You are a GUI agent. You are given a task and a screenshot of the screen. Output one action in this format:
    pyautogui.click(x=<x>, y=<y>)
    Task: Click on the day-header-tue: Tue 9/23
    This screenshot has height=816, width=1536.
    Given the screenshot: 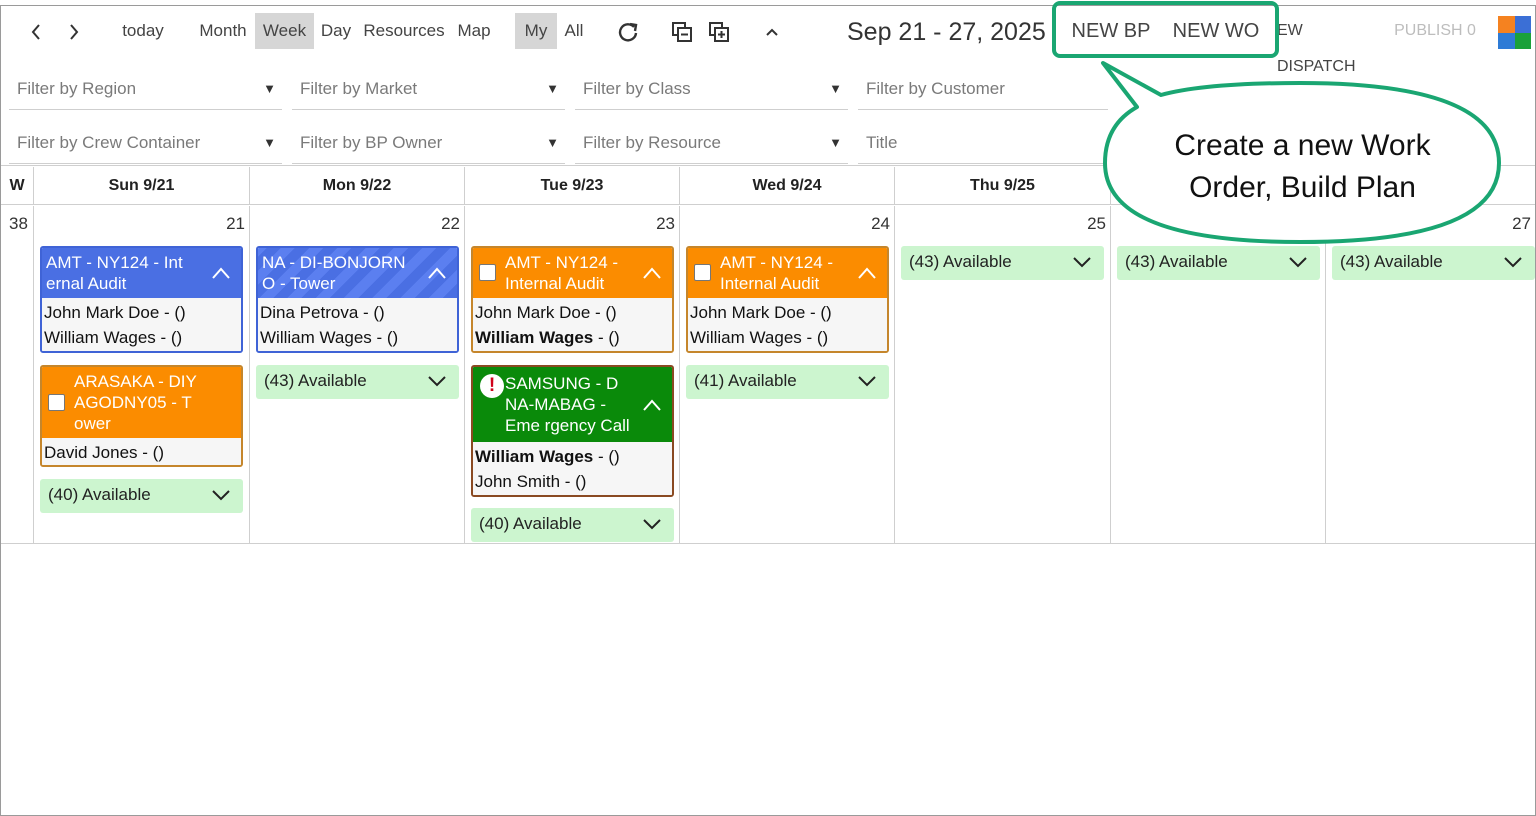 What is the action you would take?
    pyautogui.click(x=572, y=186)
    